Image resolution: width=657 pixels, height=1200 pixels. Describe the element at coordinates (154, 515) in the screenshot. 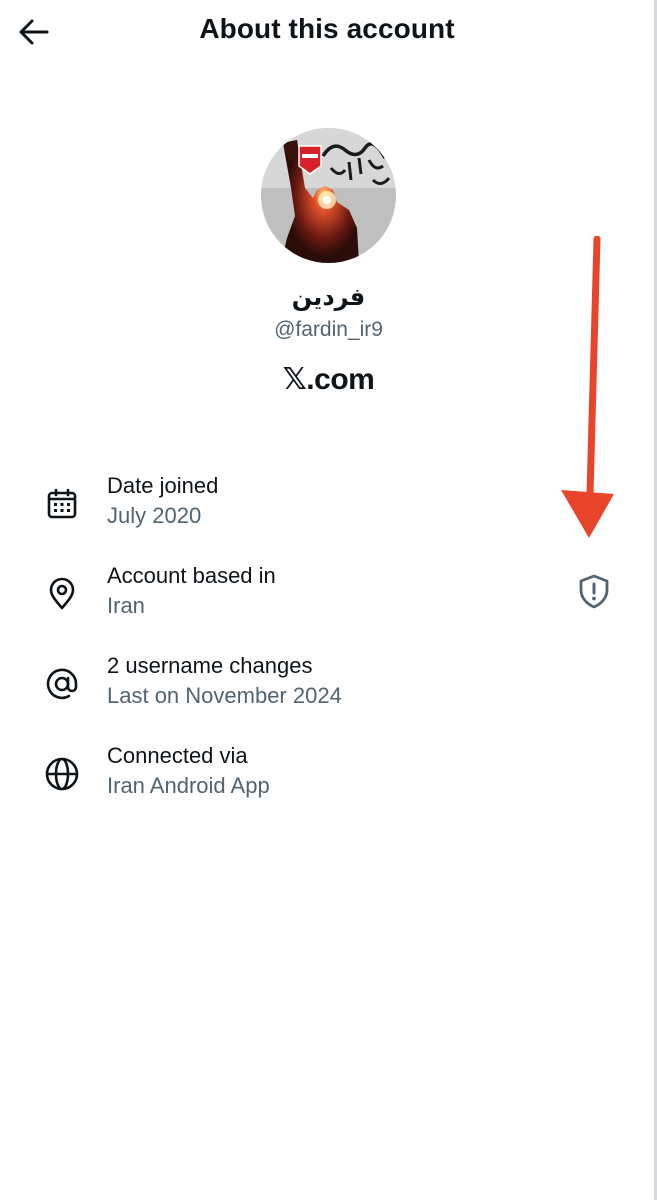

I see `date-joined-value: July 2020` at that location.